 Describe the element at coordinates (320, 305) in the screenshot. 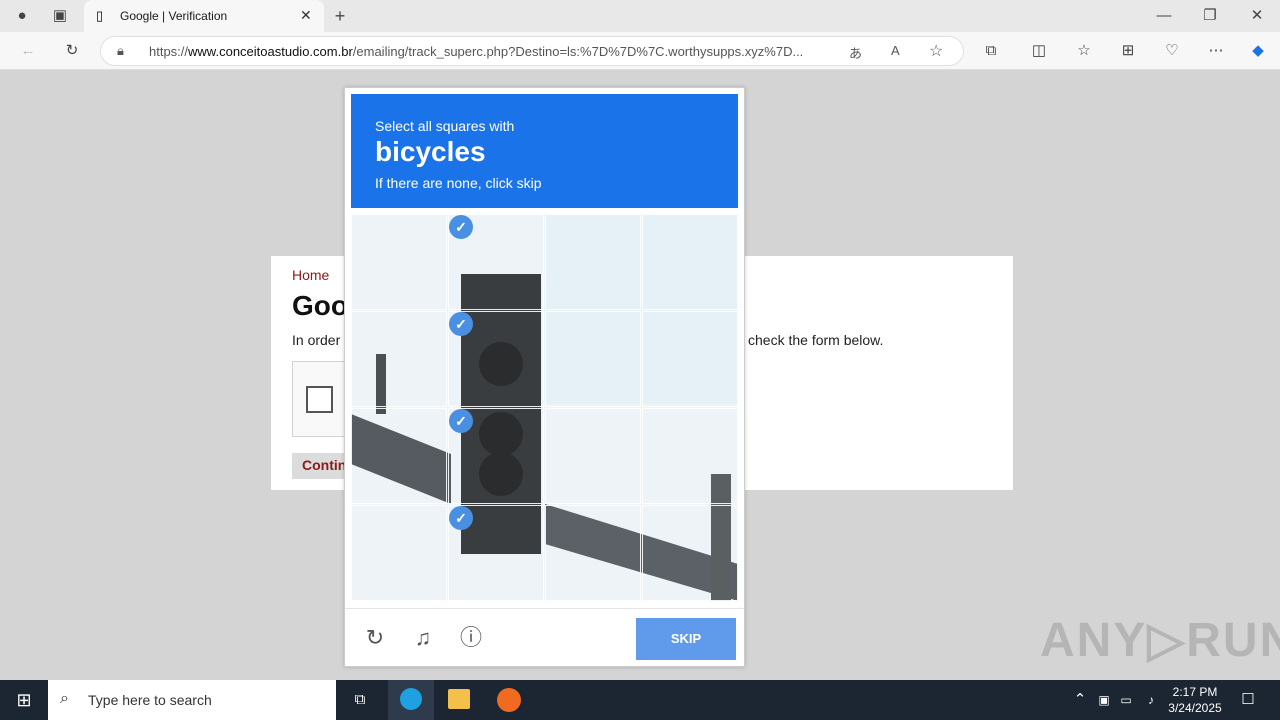

I see `page-title: Goo` at that location.